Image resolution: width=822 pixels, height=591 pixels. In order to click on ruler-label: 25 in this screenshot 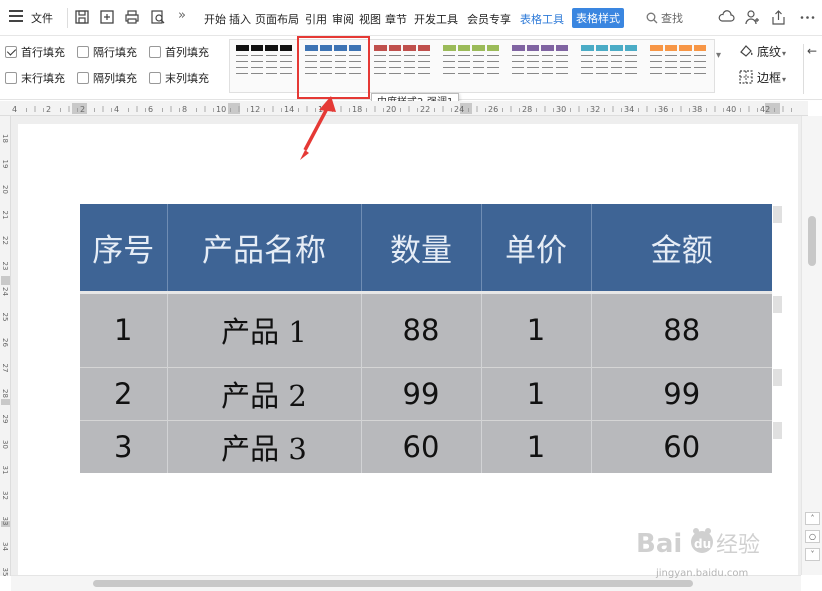, I will do `click(5, 317)`.